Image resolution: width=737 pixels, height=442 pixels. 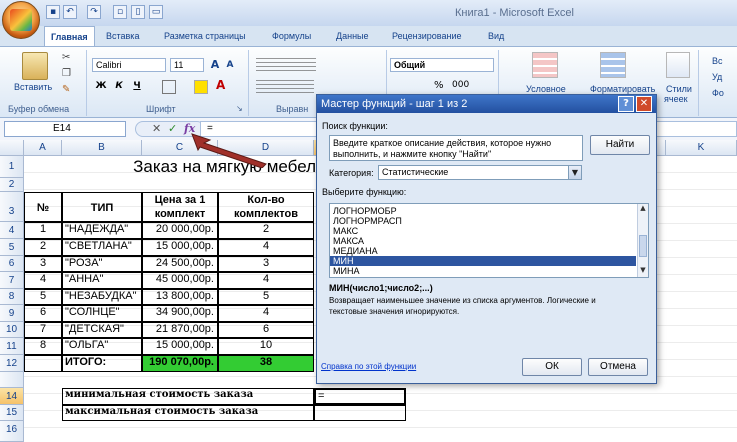 I want to click on enter-icon: ✓, so click(x=172, y=129).